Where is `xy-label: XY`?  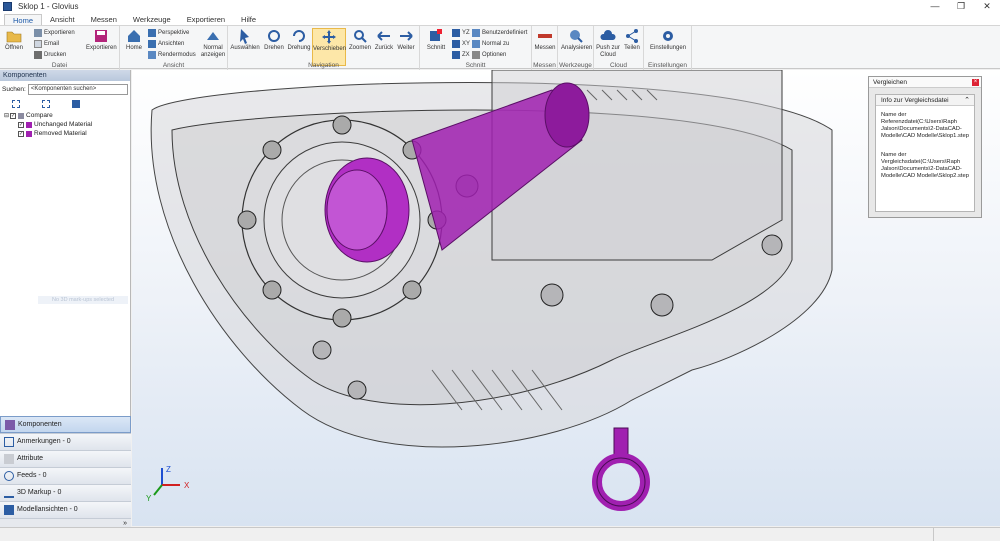
xy-label: XY is located at coordinates (466, 43).